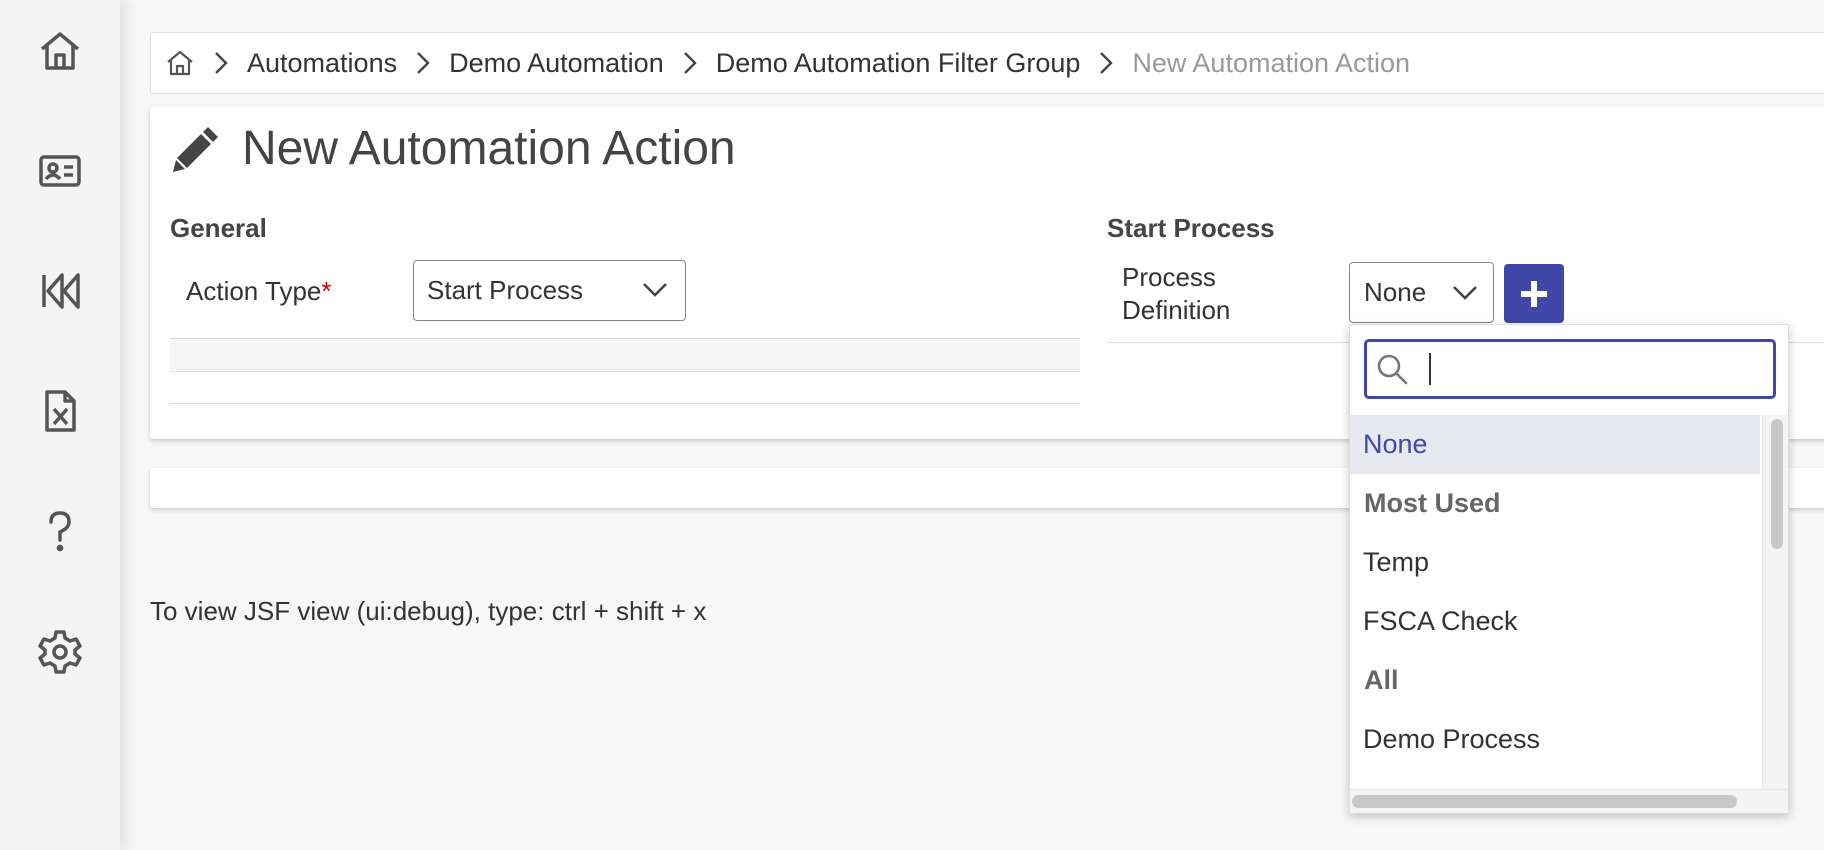 Image resolution: width=1824 pixels, height=850 pixels. What do you see at coordinates (196, 149) in the screenshot?
I see `pencil-icon` at bounding box center [196, 149].